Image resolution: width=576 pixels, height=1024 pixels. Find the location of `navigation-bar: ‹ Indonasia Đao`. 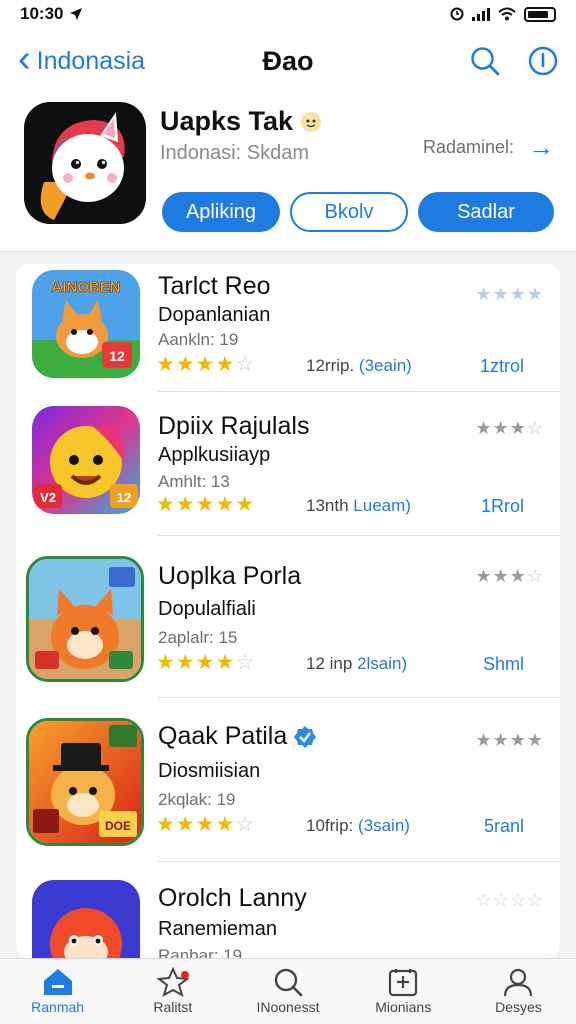

navigation-bar: ‹ Indonasia Đao is located at coordinates (288, 61).